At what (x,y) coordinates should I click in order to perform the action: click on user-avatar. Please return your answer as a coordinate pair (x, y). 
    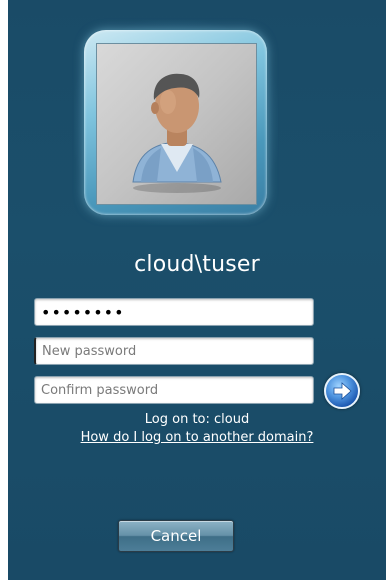
    Looking at the image, I should click on (176, 124).